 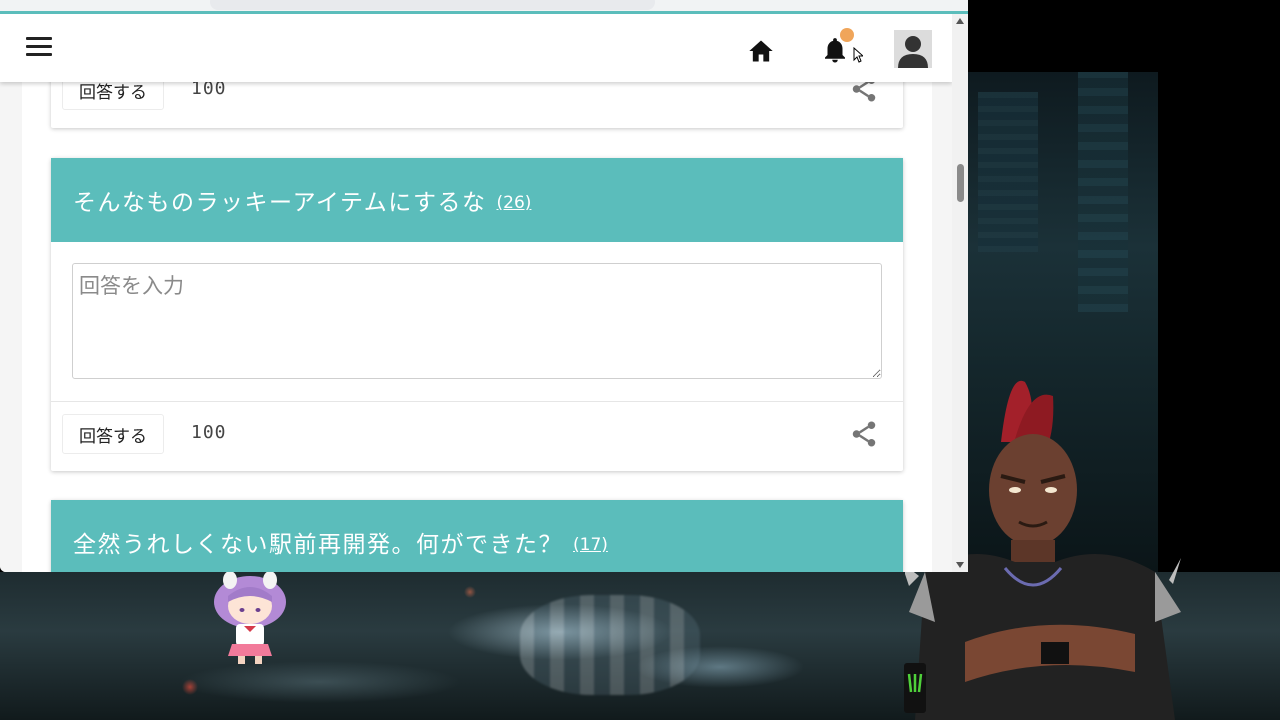 What do you see at coordinates (318, 545) in the screenshot?
I see `question-title: 全然うれしくない駅前再開発。何ができた？` at bounding box center [318, 545].